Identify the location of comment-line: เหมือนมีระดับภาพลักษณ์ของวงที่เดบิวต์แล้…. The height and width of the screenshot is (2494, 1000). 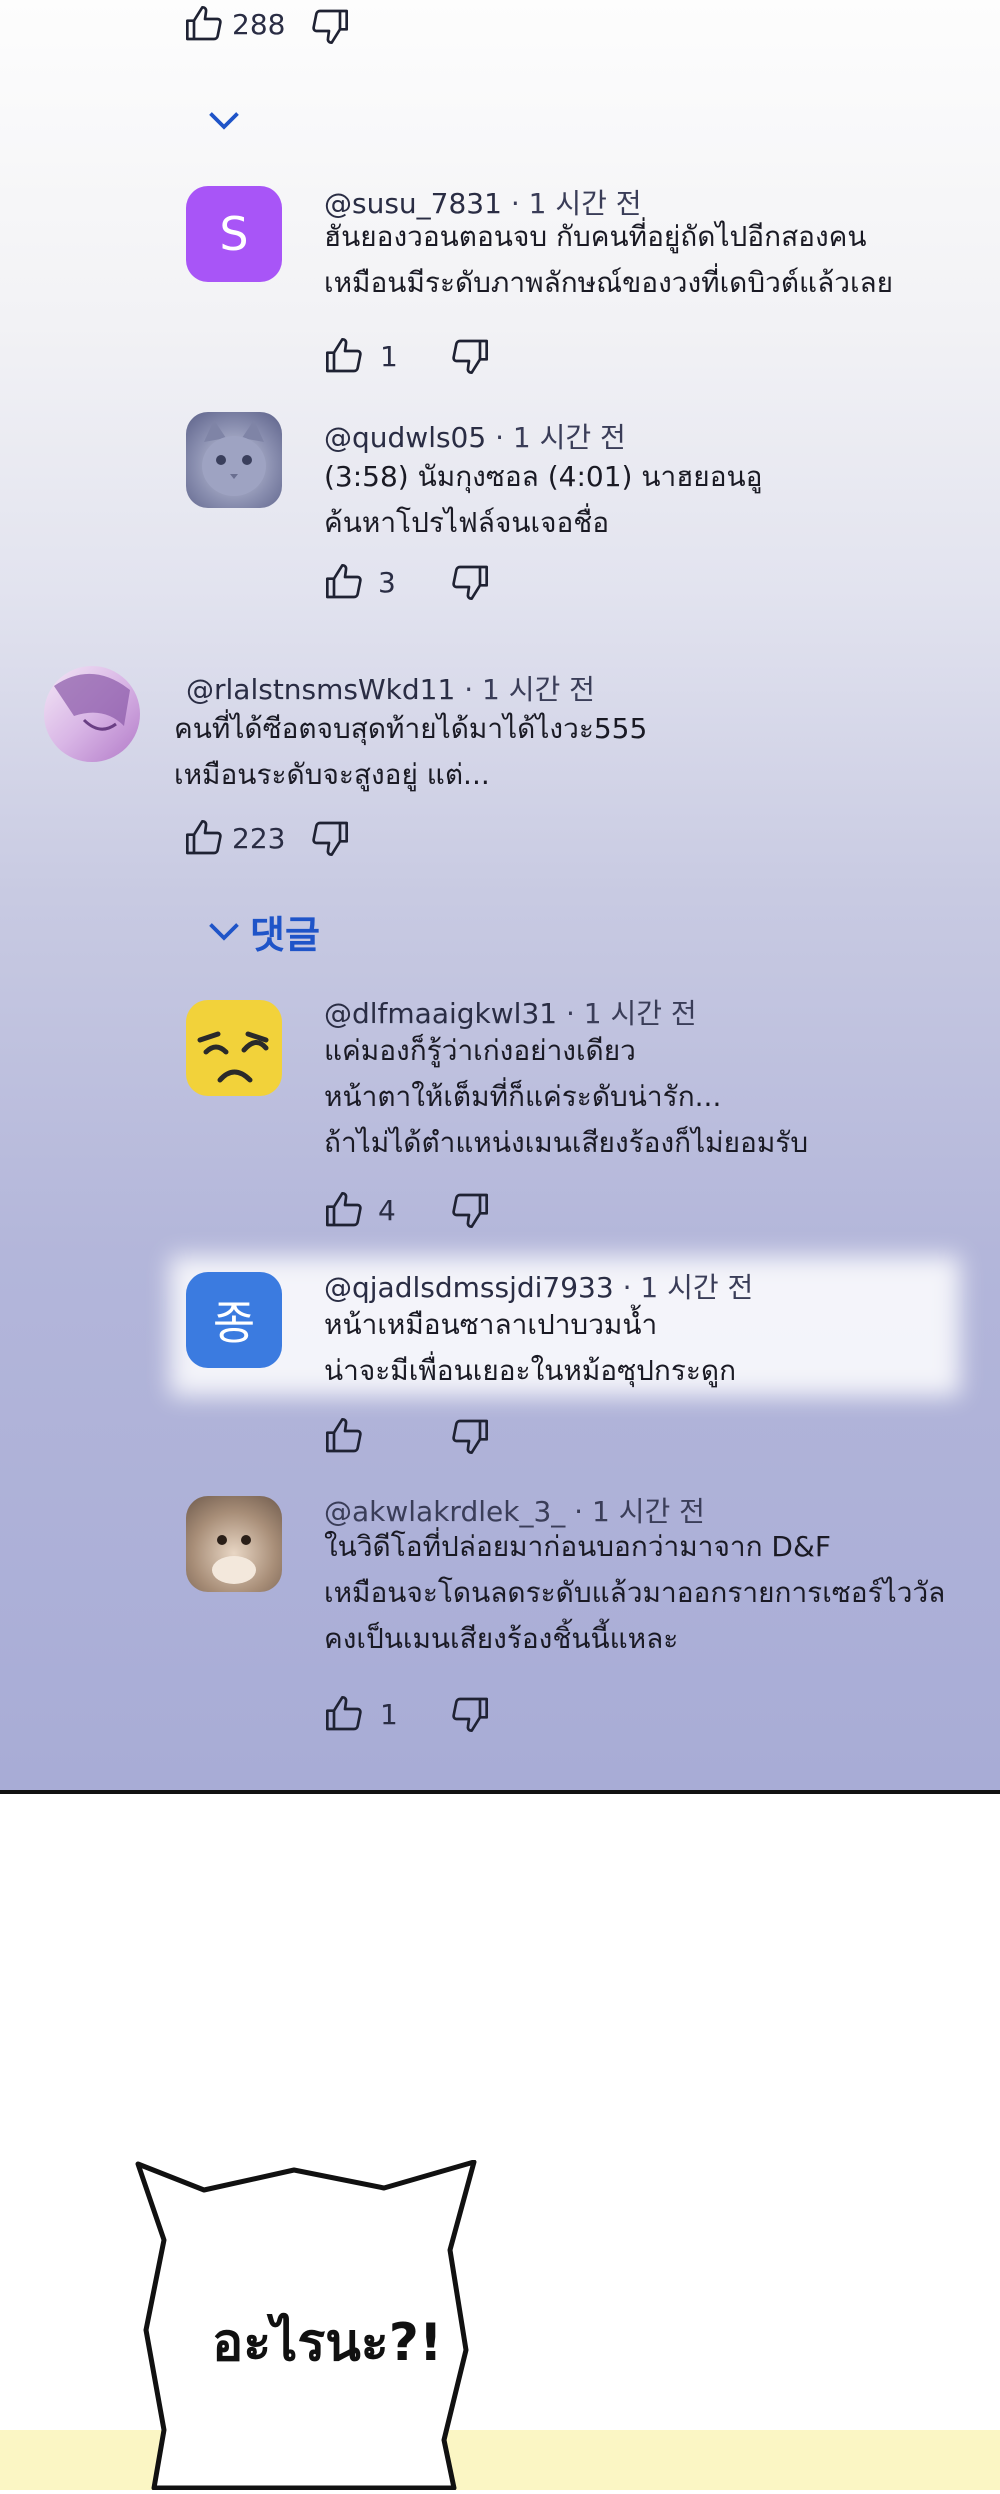
(609, 282).